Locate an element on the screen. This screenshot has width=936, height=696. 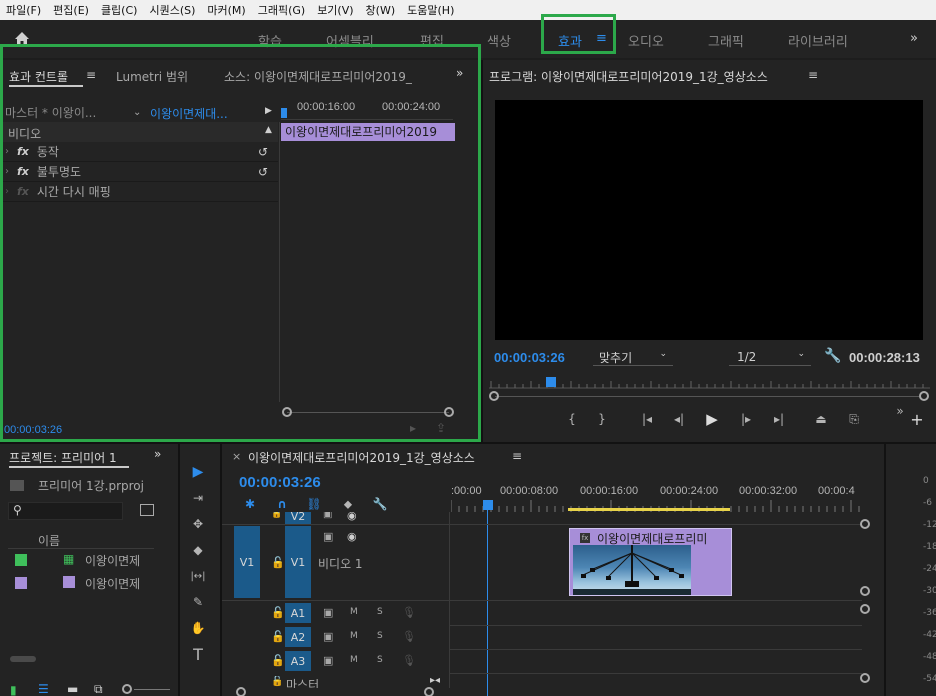
nest-icon: ✱ is located at coordinates (250, 504).